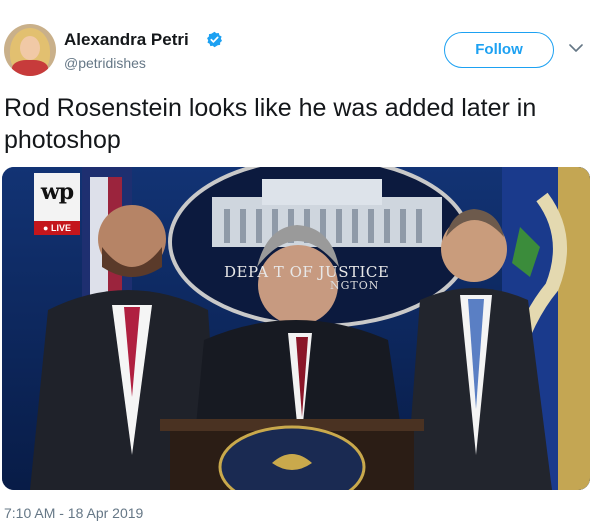  Describe the element at coordinates (73, 513) in the screenshot. I see `tweet-timestamp: 7:10 AM - 18 Apr 2019` at that location.